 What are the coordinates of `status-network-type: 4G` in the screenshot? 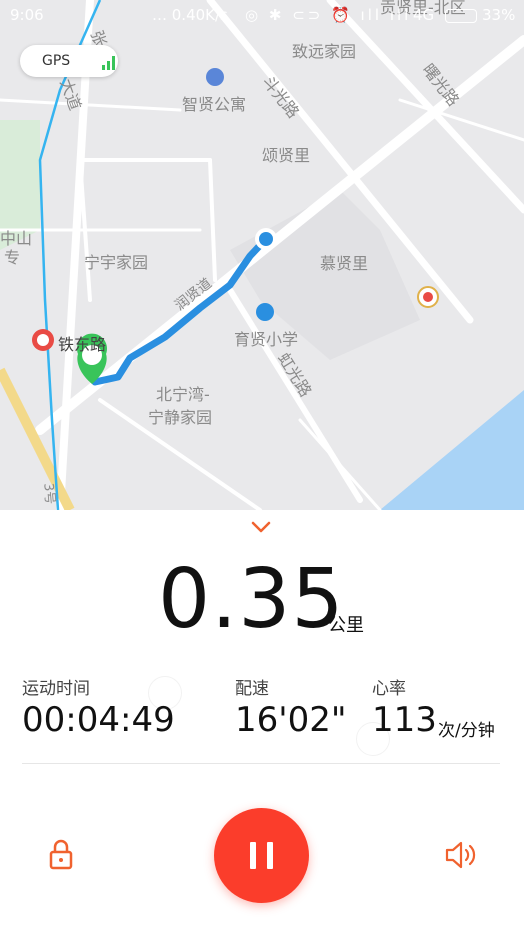 It's located at (424, 15).